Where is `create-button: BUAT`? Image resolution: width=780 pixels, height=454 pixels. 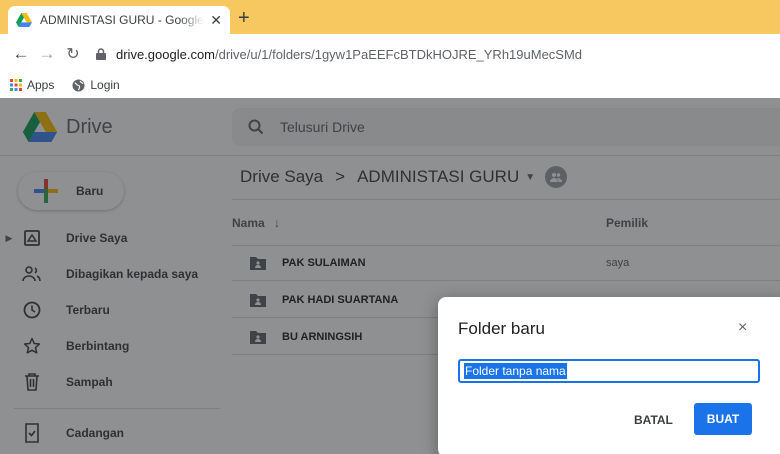 create-button: BUAT is located at coordinates (723, 419).